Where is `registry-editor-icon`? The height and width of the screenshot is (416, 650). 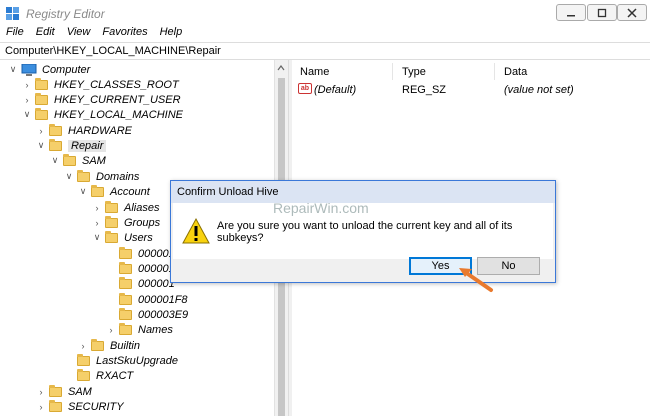 registry-editor-icon is located at coordinates (12, 13).